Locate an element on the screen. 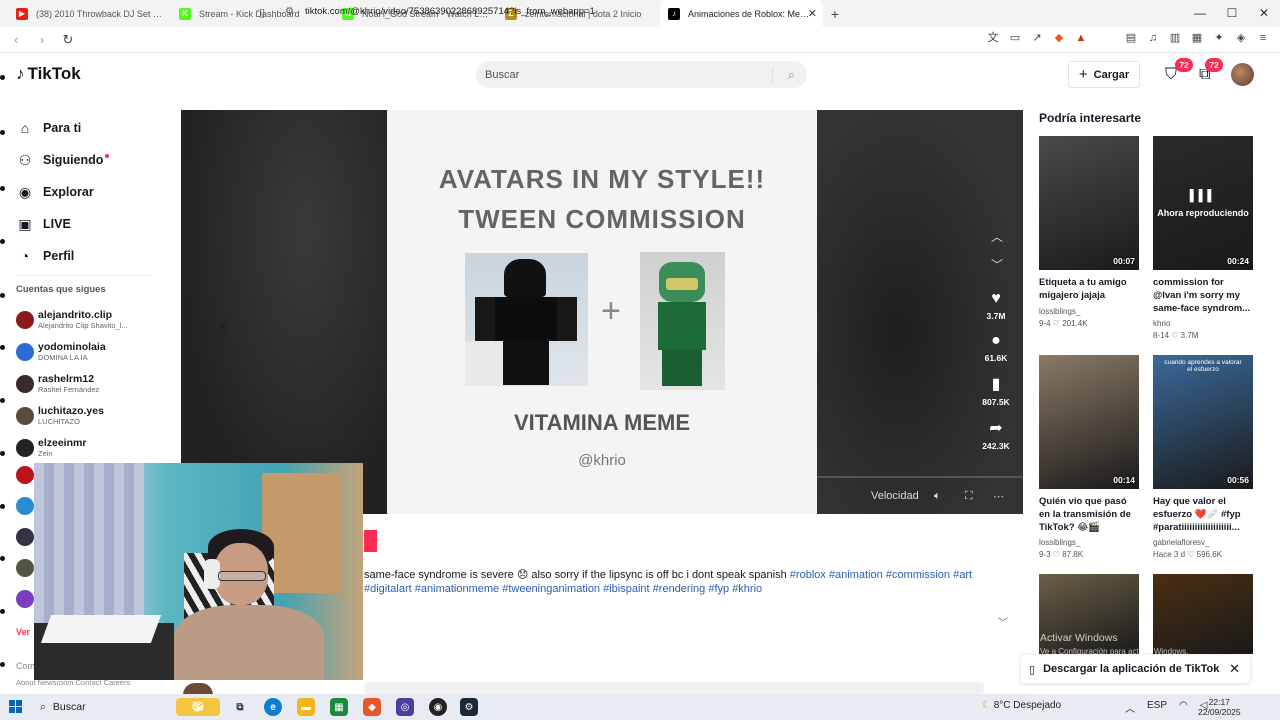 The image size is (1280, 720). wallet-icon: ▦ is located at coordinates (1197, 38).